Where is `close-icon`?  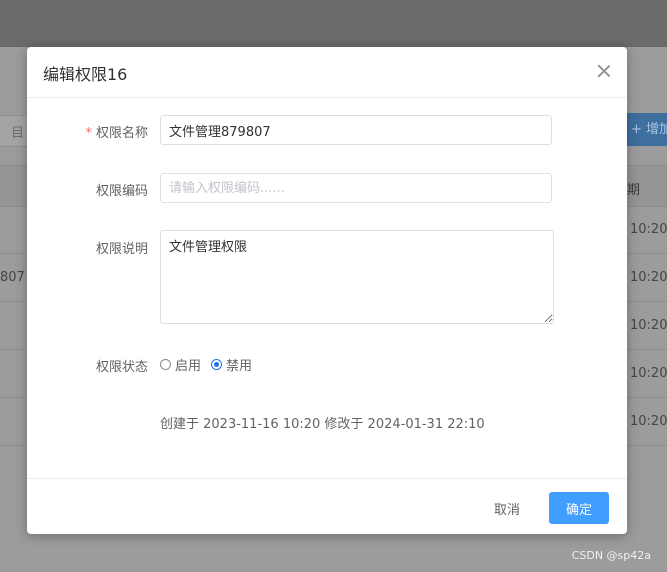 close-icon is located at coordinates (604, 71).